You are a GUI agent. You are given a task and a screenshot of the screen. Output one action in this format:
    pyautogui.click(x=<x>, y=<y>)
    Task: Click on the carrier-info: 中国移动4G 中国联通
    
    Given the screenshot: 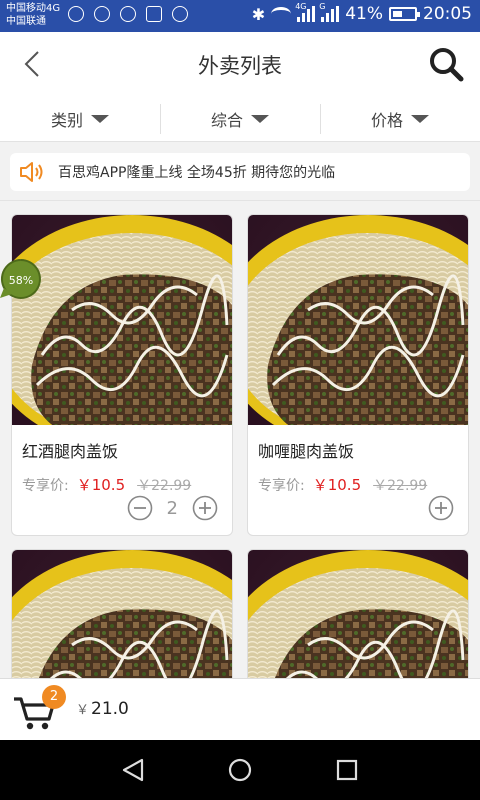 What is the action you would take?
    pyautogui.click(x=33, y=15)
    